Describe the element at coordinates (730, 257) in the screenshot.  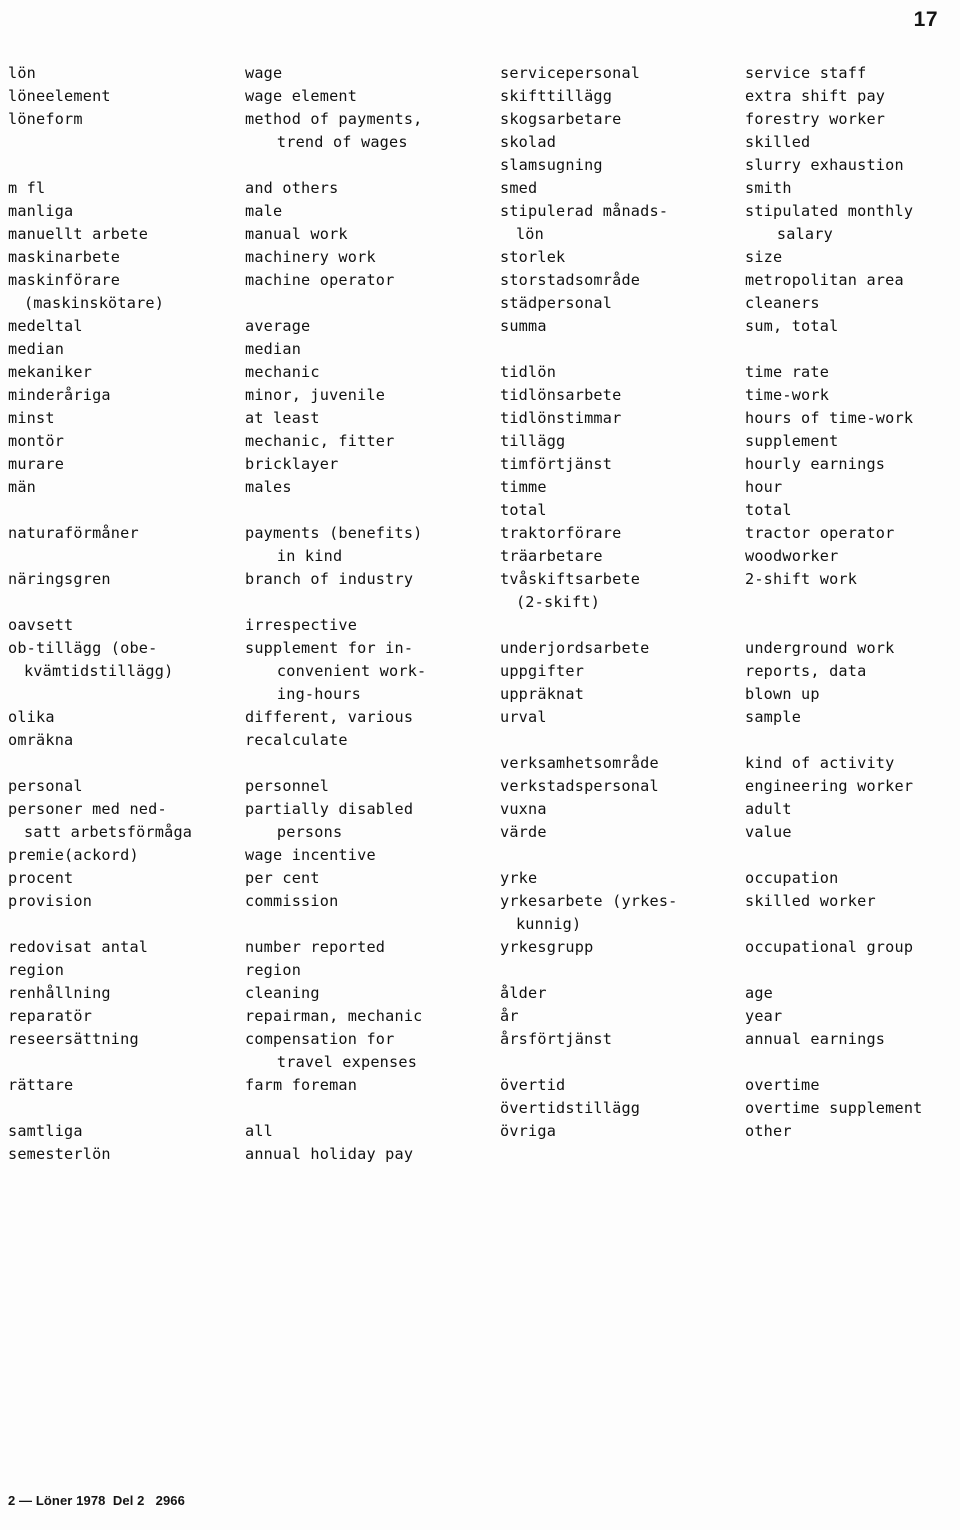
I see `glossary-entry: storlek size` at that location.